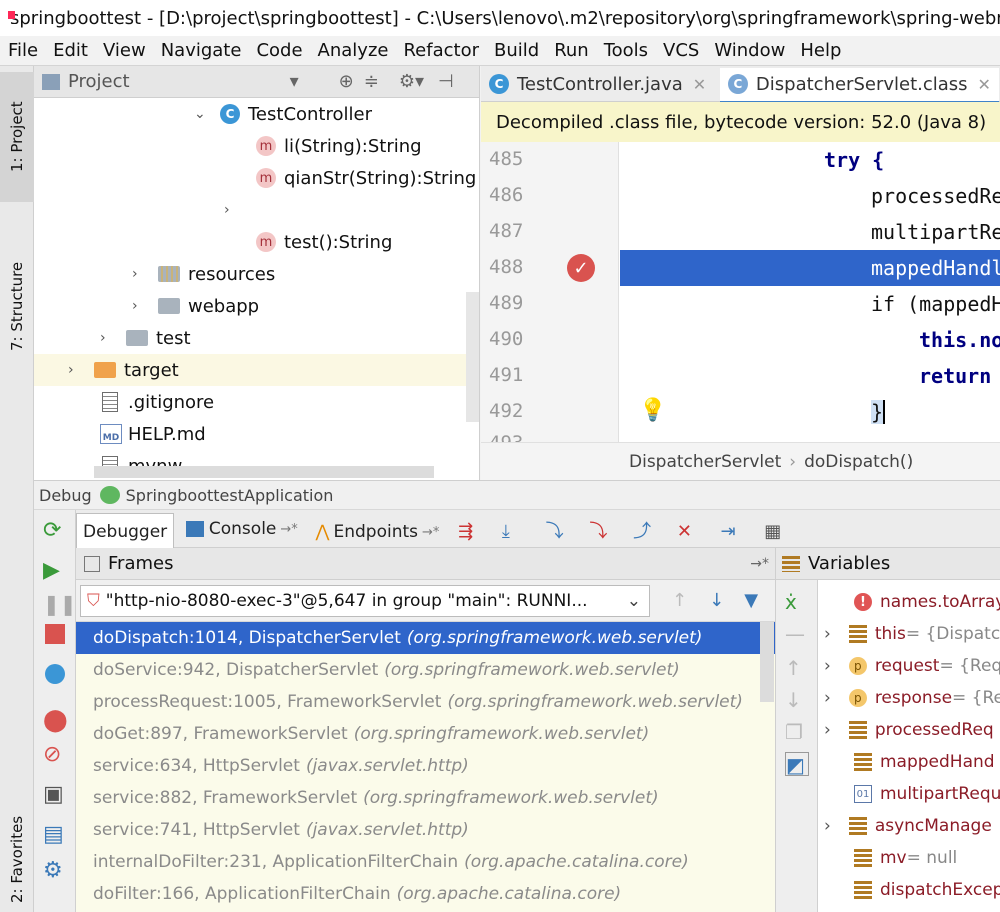 The image size is (1000, 912). What do you see at coordinates (346, 81) in the screenshot?
I see `locate-icon: ⊕` at bounding box center [346, 81].